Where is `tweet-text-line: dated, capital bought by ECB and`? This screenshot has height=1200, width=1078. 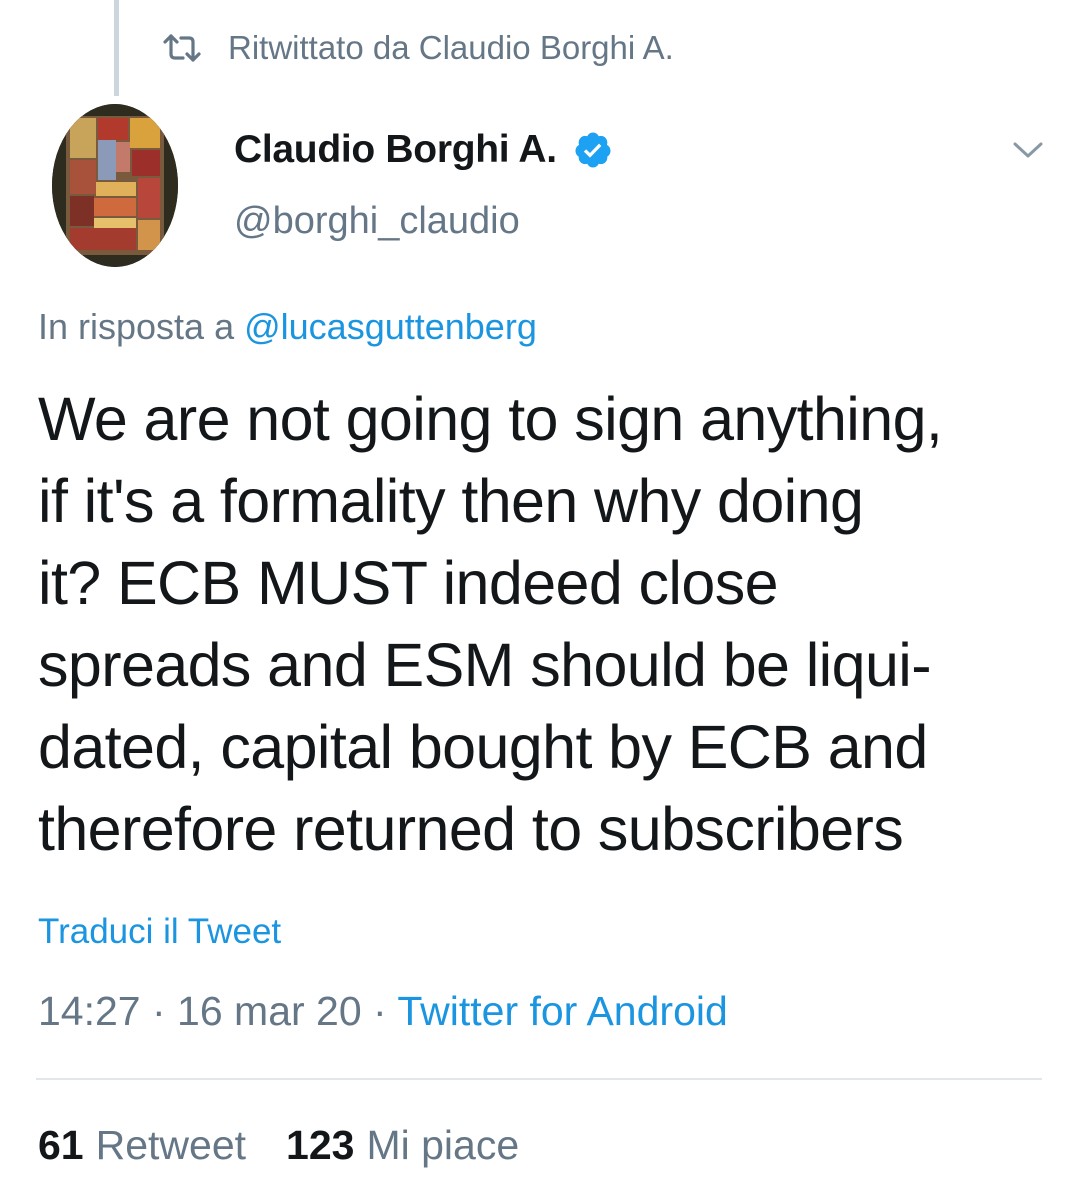
tweet-text-line: dated, capital bought by ECB and is located at coordinates (483, 747).